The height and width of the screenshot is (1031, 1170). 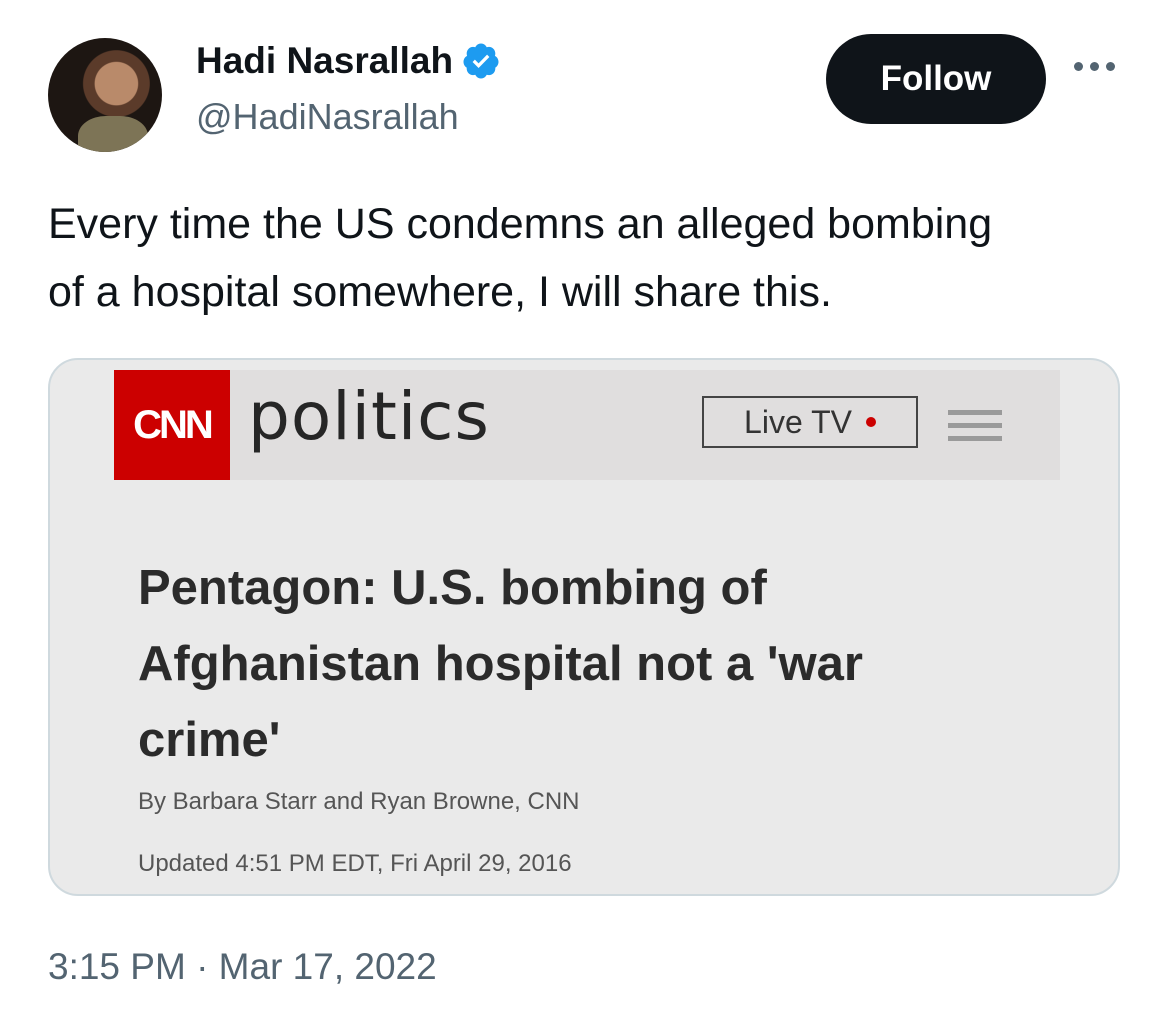 I want to click on live-tv-label: Live TV, so click(x=798, y=421).